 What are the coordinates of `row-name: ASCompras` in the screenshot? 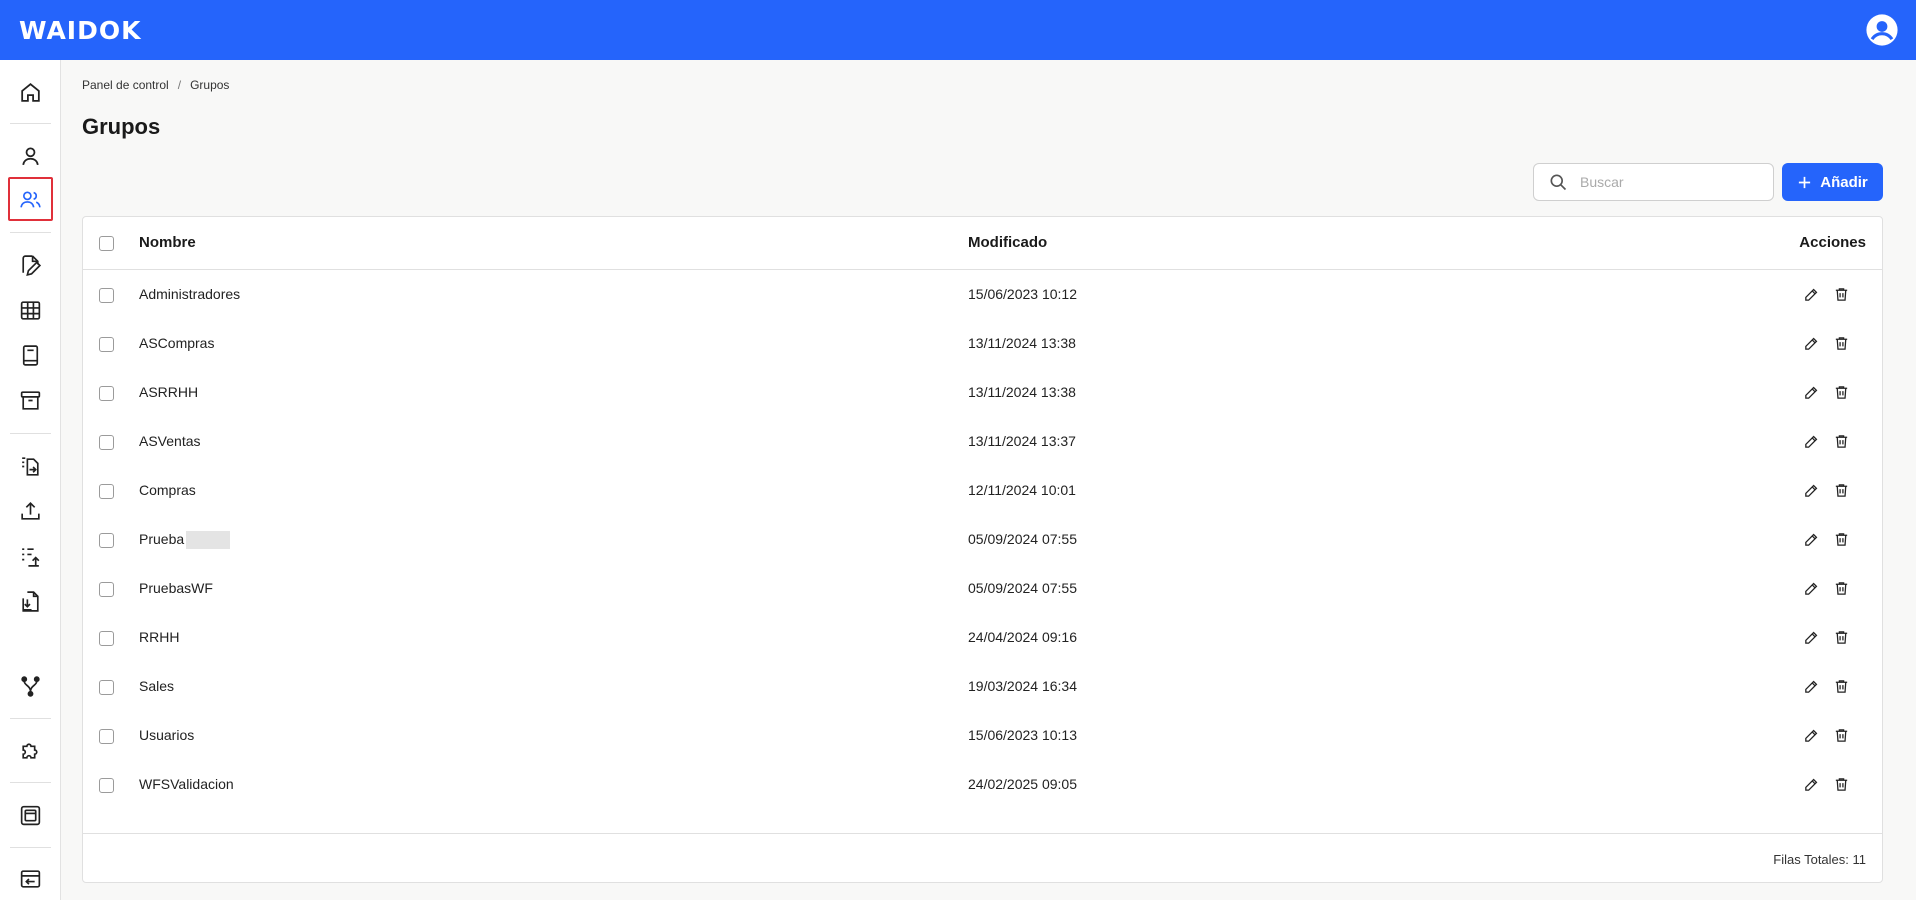 It's located at (176, 343).